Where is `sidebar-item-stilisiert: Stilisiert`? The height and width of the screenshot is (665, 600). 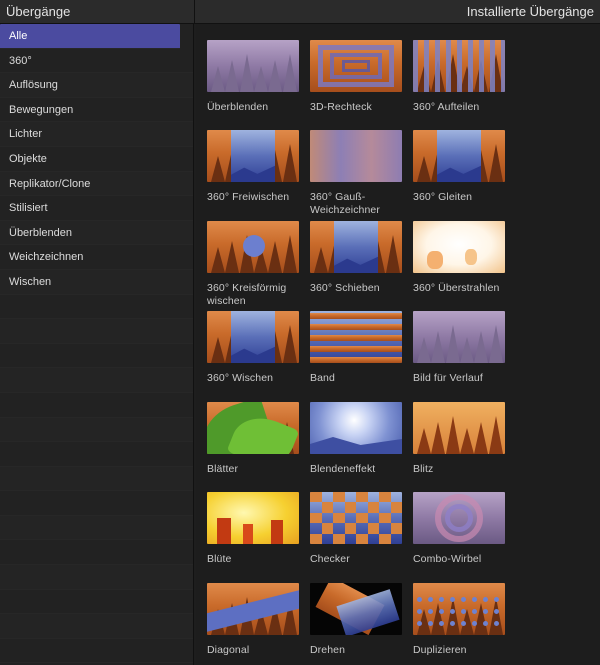
sidebar-item-stilisiert: Stilisiert is located at coordinates (96, 208).